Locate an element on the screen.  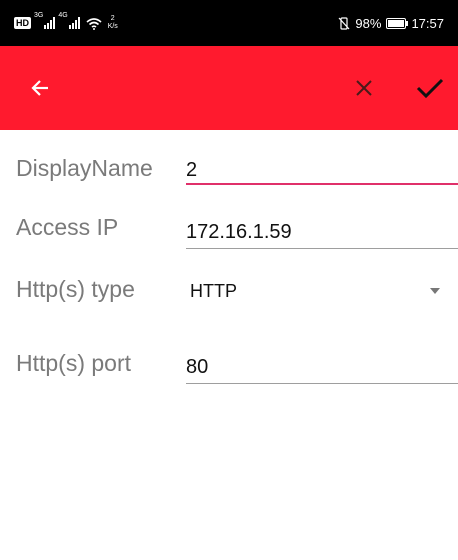
clock: 17:57 is located at coordinates (427, 23).